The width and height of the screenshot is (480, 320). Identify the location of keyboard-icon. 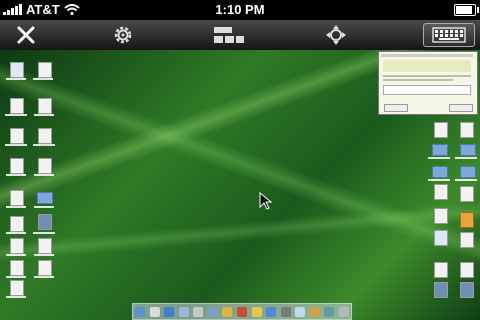
(449, 35).